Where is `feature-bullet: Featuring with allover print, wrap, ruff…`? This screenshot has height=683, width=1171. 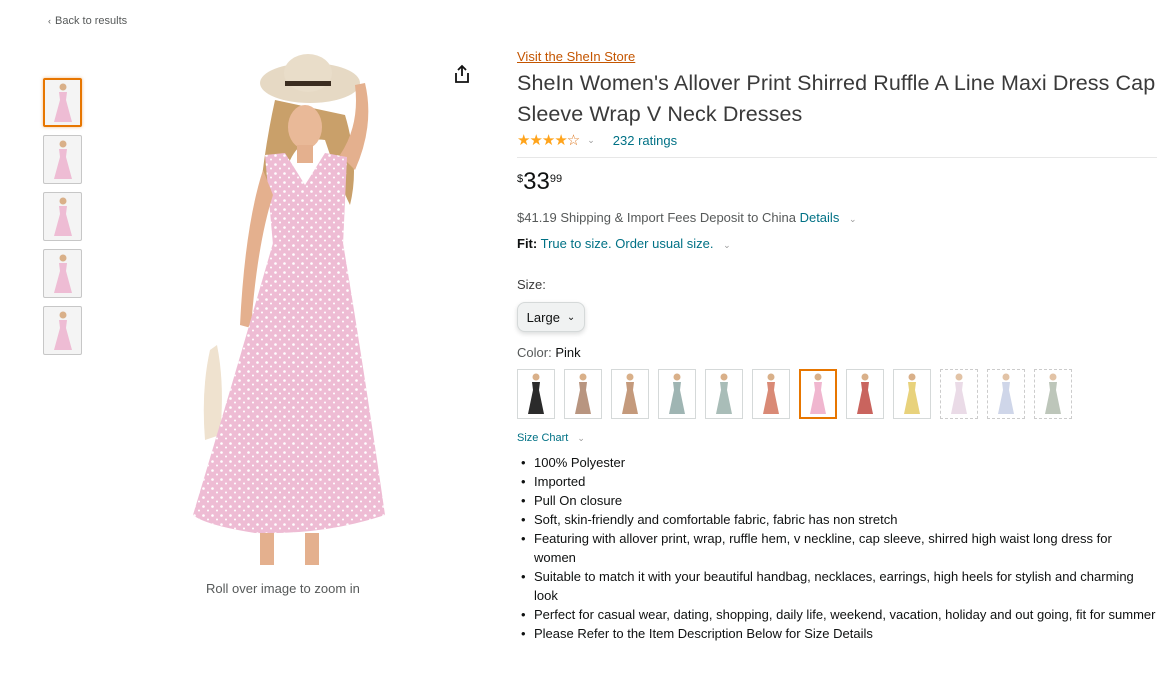 feature-bullet: Featuring with allover print, wrap, ruff… is located at coordinates (837, 548).